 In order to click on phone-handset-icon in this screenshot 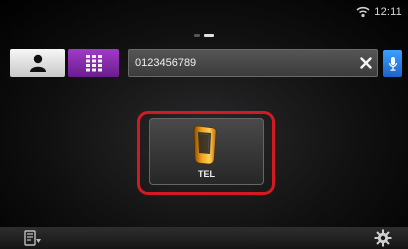, I will do `click(205, 145)`.